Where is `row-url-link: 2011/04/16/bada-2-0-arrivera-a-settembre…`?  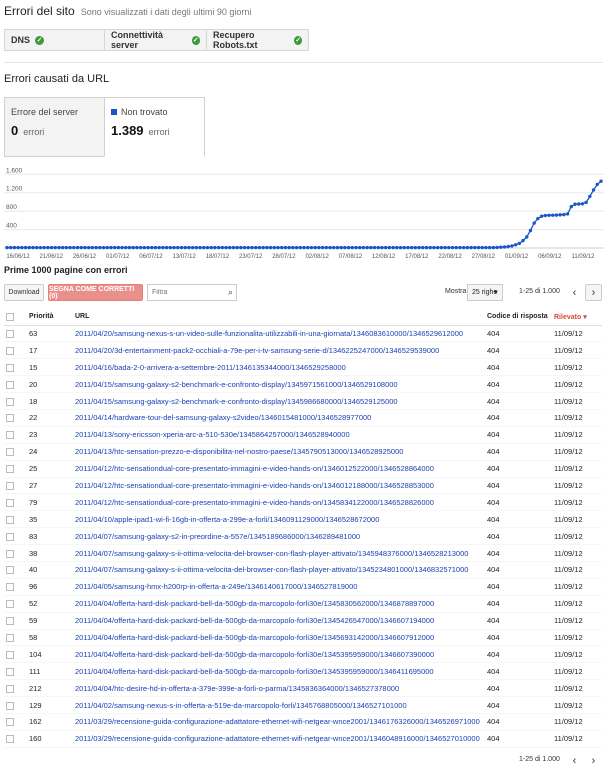 row-url-link: 2011/04/16/bada-2-0-arrivera-a-settembre… is located at coordinates (210, 367).